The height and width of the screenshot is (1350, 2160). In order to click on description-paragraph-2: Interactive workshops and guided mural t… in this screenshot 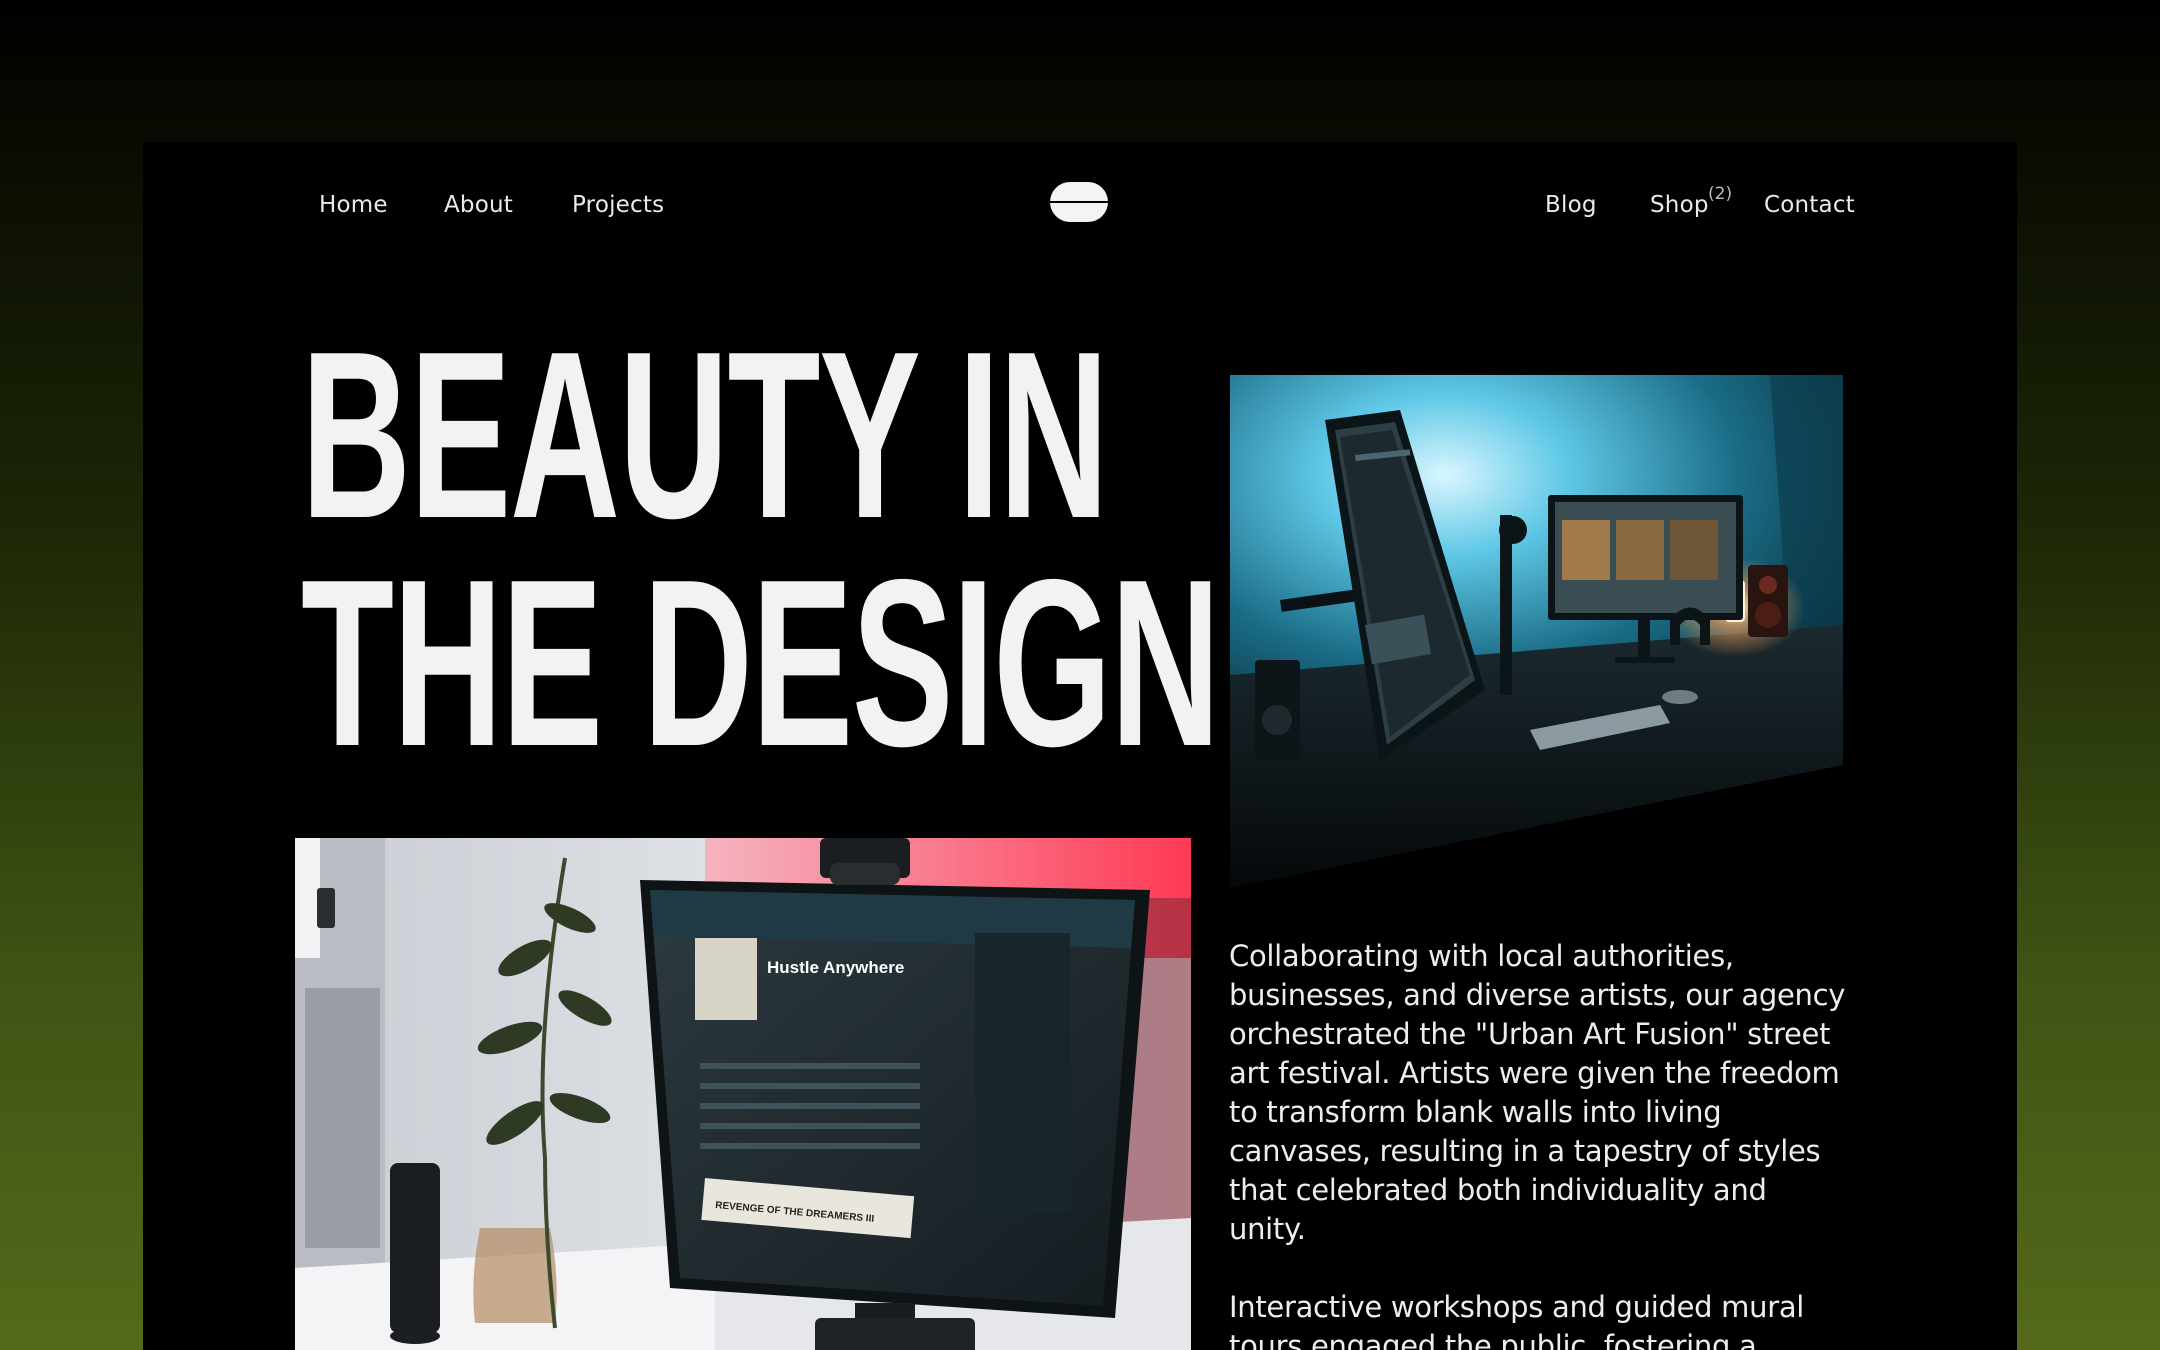, I will do `click(1517, 1320)`.